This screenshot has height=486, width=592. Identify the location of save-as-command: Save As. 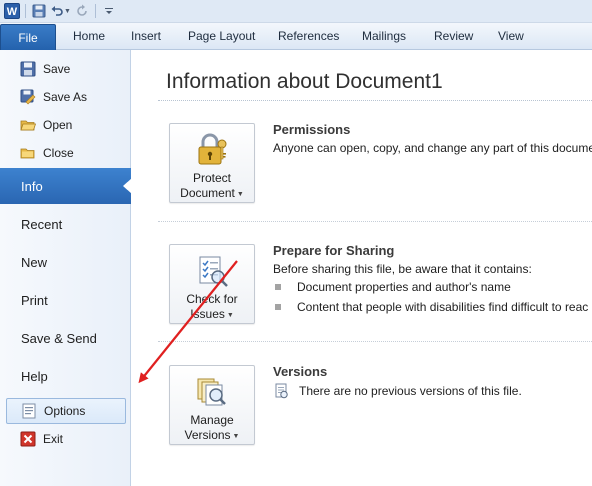
(65, 97).